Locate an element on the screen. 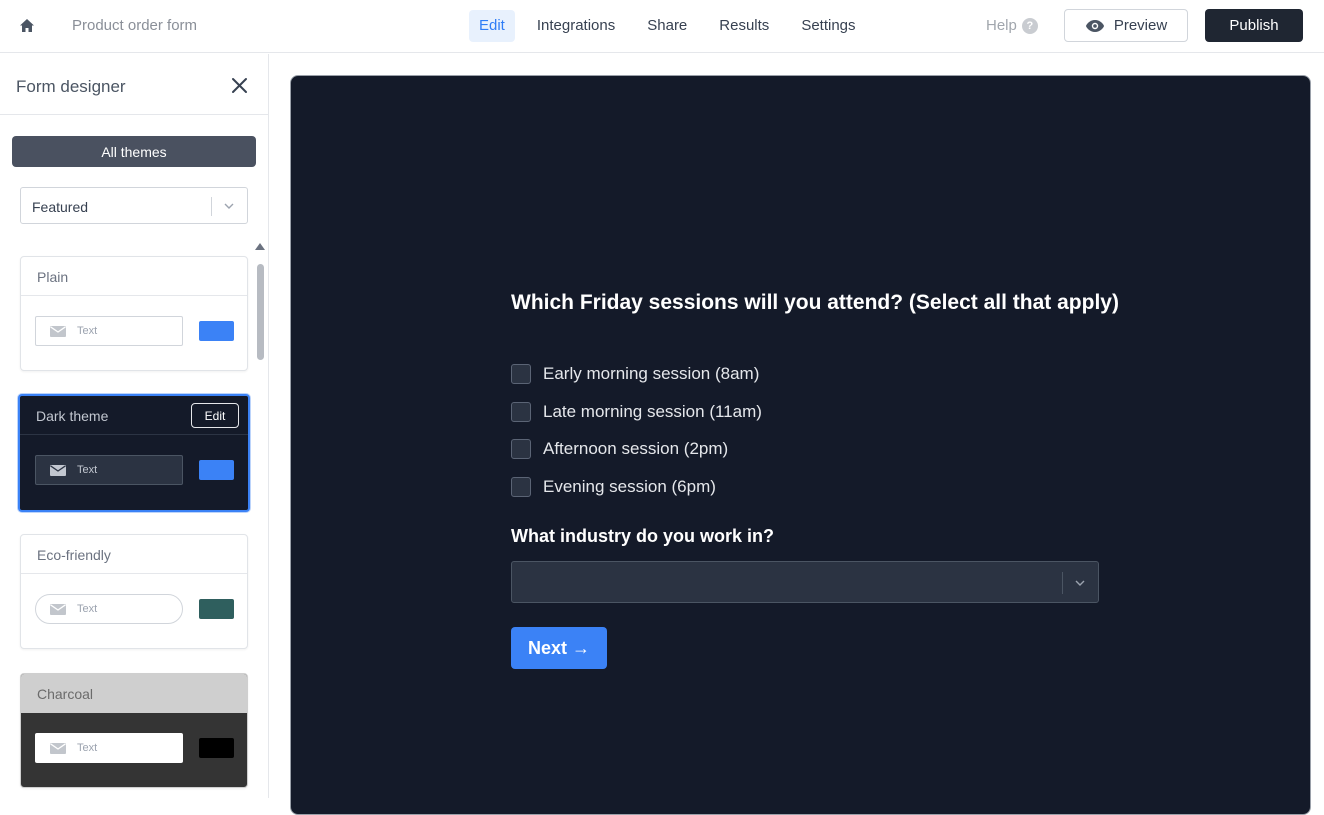 This screenshot has height=815, width=1324. checkbox-label: Afternoon session (2pm) is located at coordinates (636, 448).